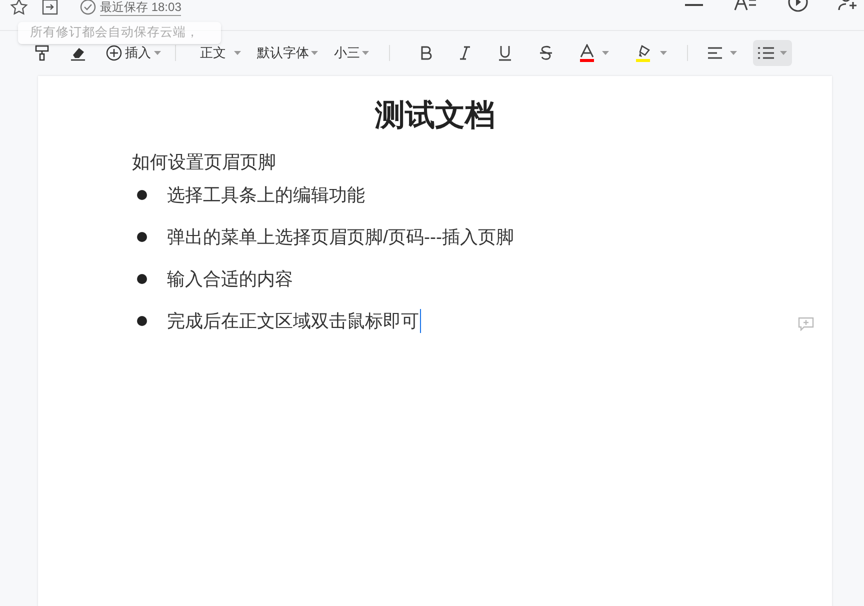 The image size is (864, 606). I want to click on strikethrough-icon, so click(546, 53).